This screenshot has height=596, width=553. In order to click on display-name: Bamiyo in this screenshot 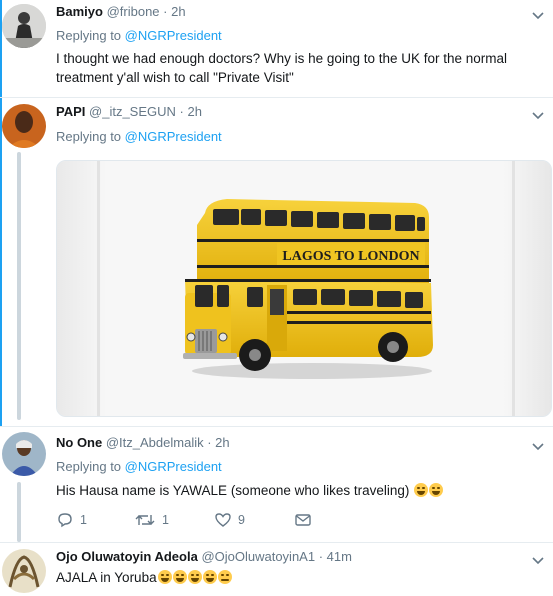, I will do `click(79, 11)`.